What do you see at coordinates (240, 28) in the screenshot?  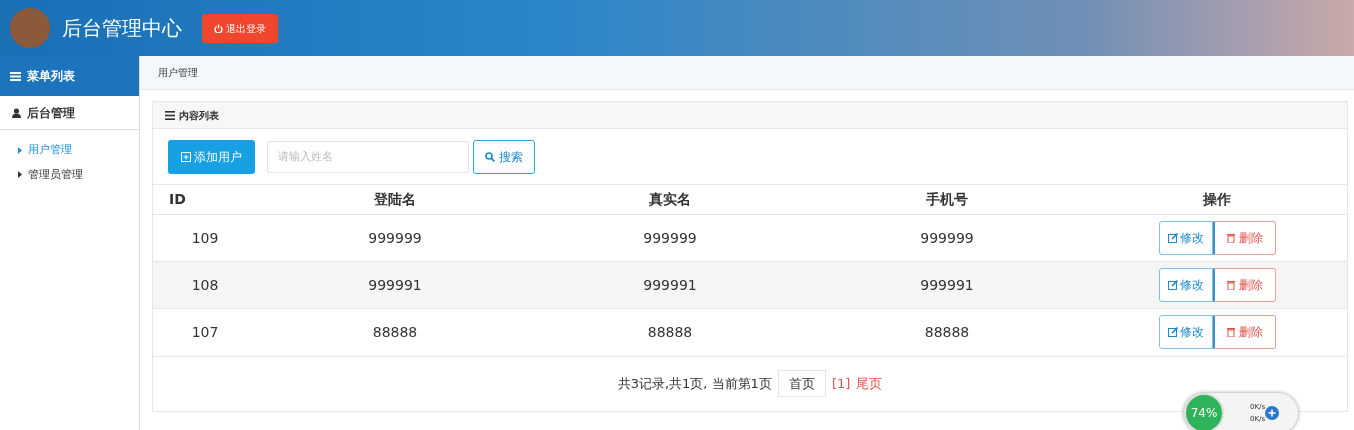 I see `logout-button: 退出登录` at bounding box center [240, 28].